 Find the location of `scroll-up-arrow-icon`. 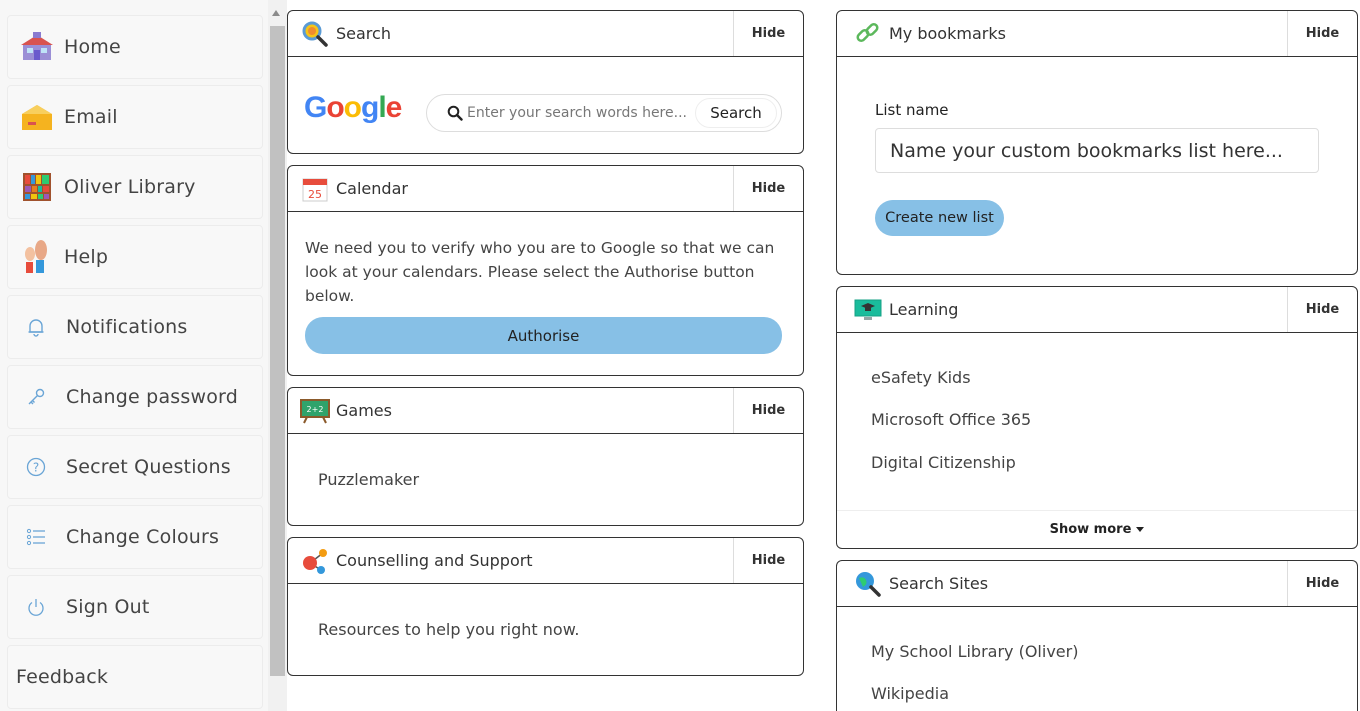

scroll-up-arrow-icon is located at coordinates (276, 13).